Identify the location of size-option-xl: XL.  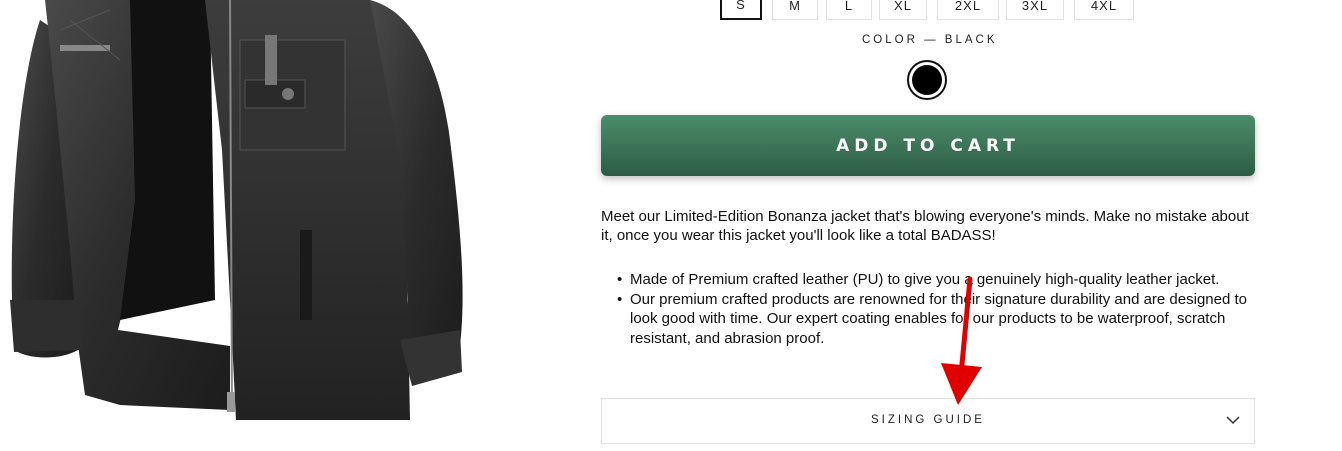
(903, 10).